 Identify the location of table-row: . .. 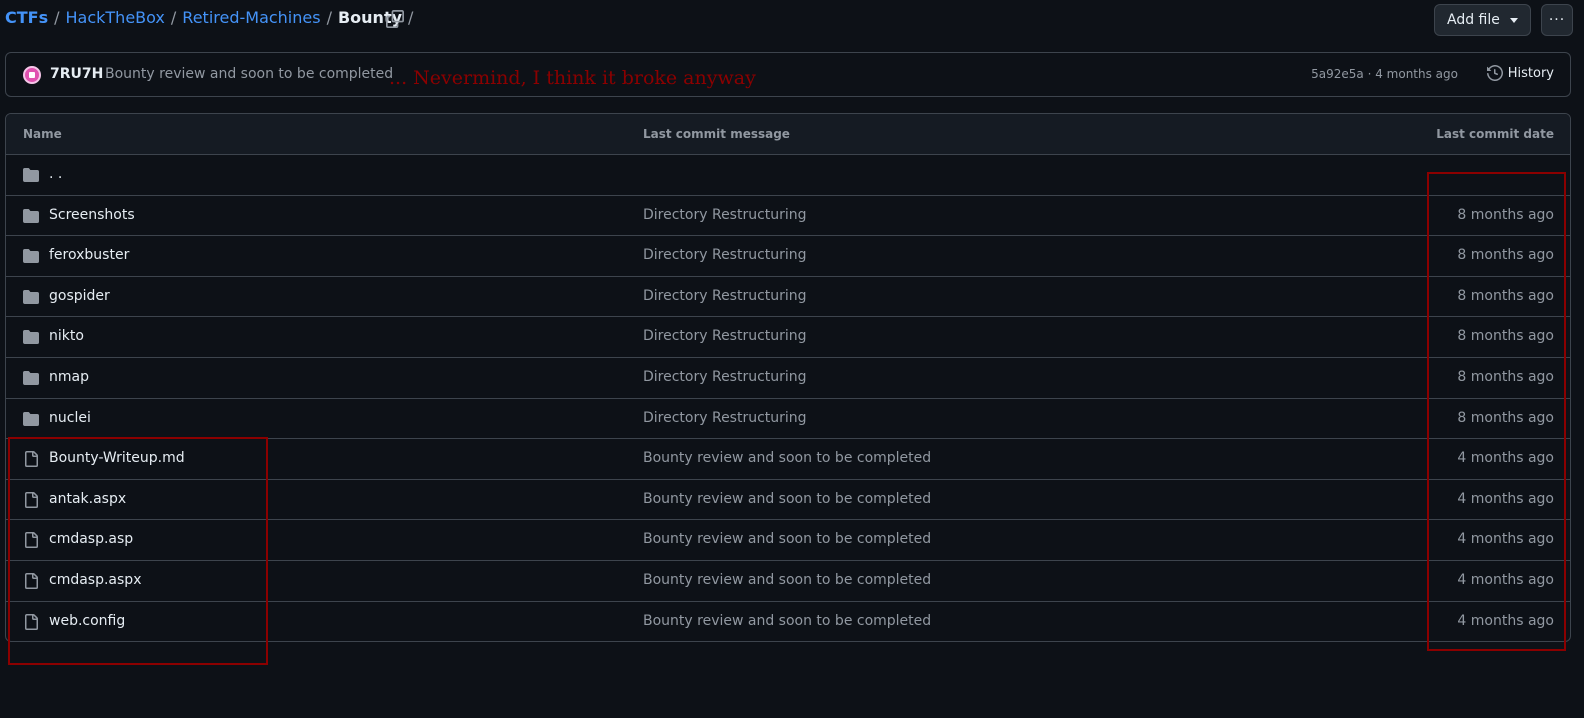
(788, 175).